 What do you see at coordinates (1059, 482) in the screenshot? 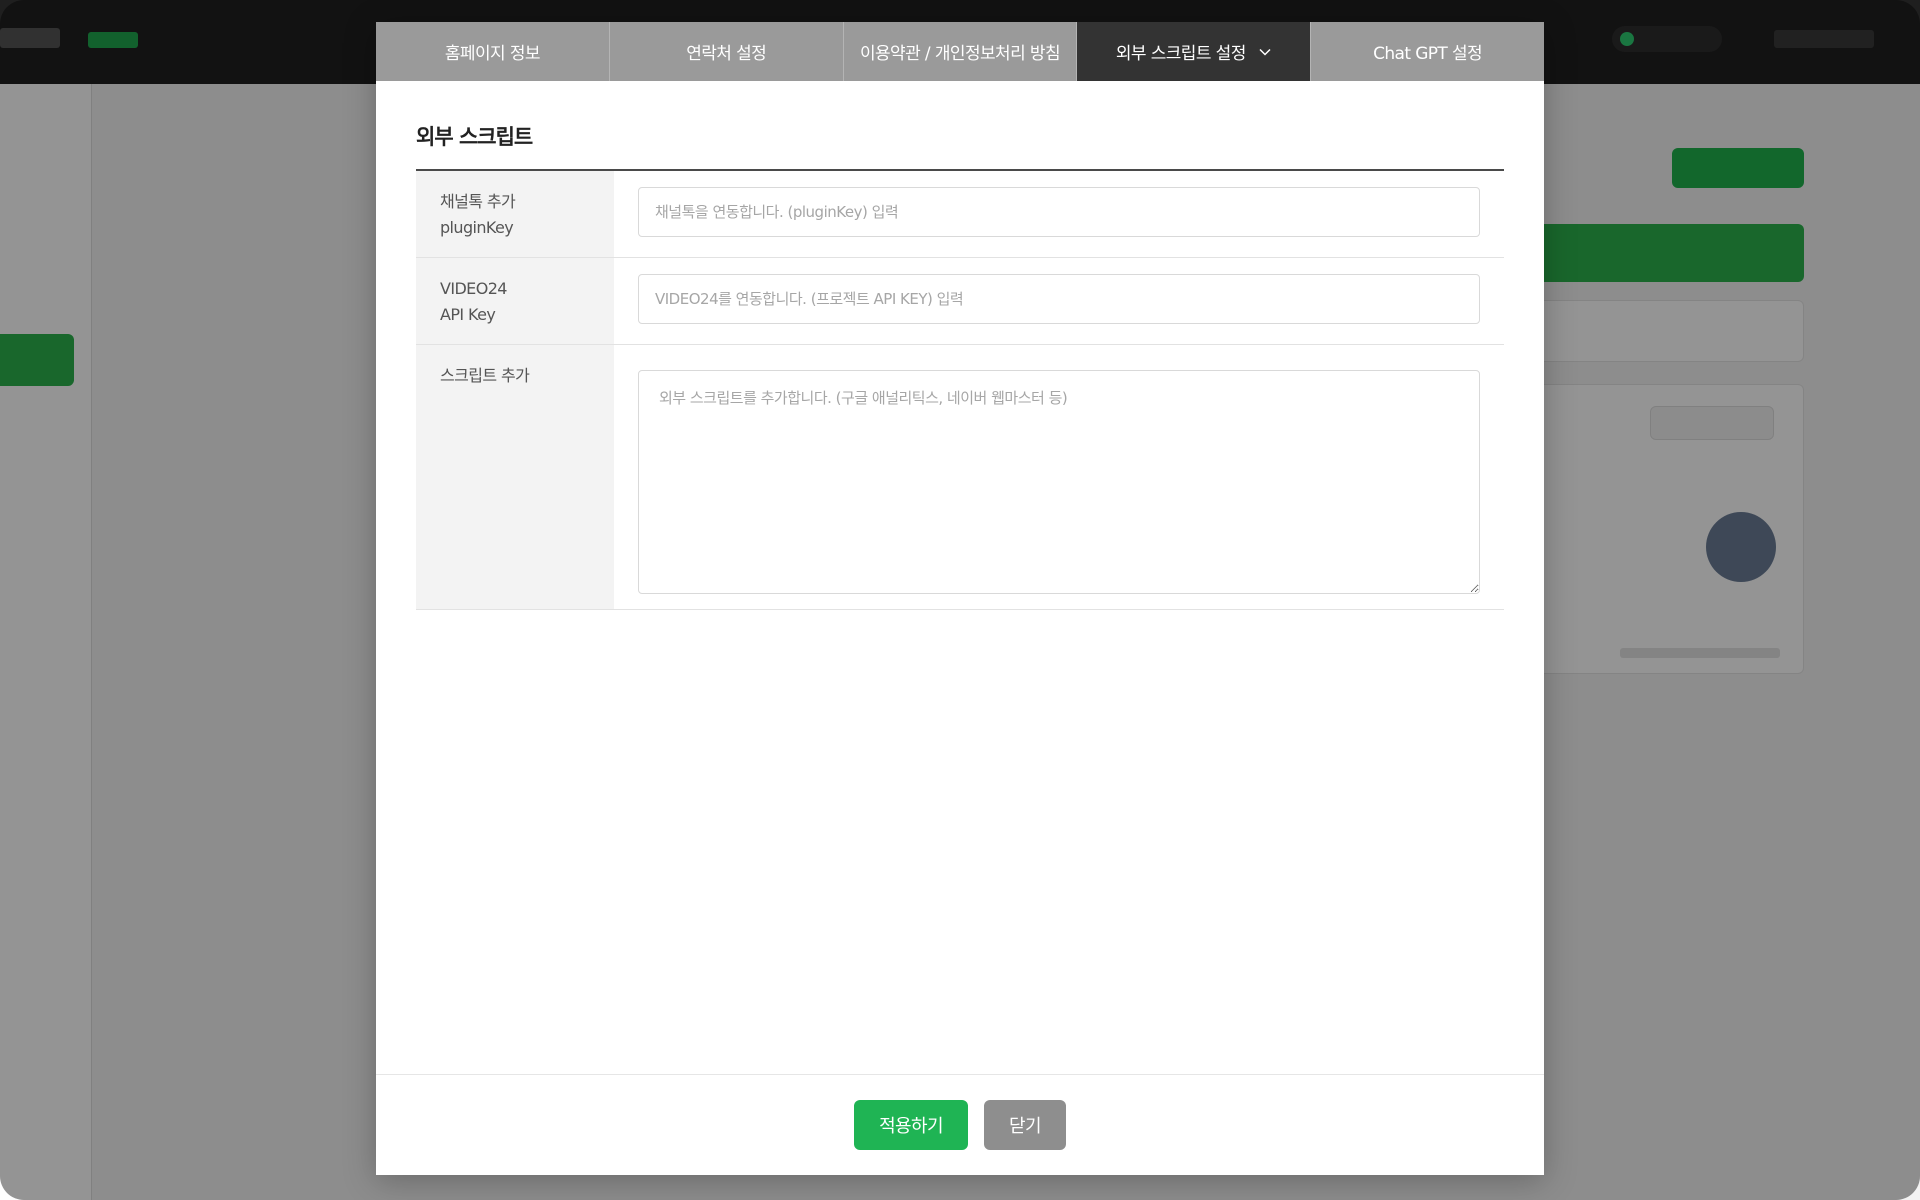
I see `external-script-textarea` at bounding box center [1059, 482].